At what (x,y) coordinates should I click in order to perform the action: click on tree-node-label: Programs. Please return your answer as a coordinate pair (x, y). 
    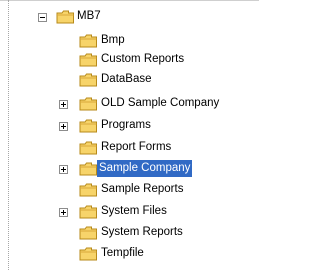
    Looking at the image, I should click on (126, 125).